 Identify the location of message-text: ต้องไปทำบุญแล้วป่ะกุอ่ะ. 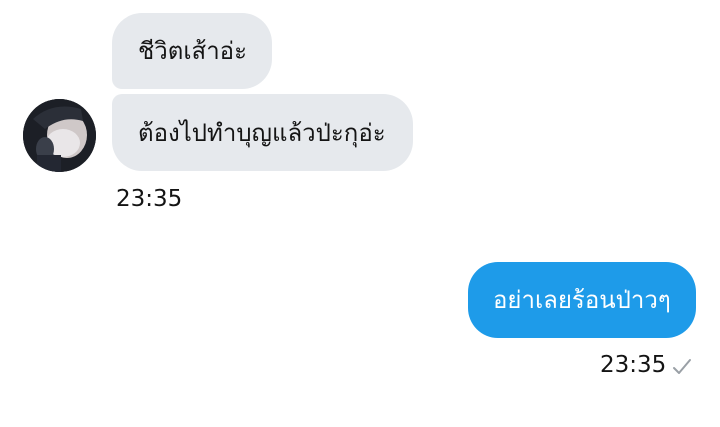
(262, 132).